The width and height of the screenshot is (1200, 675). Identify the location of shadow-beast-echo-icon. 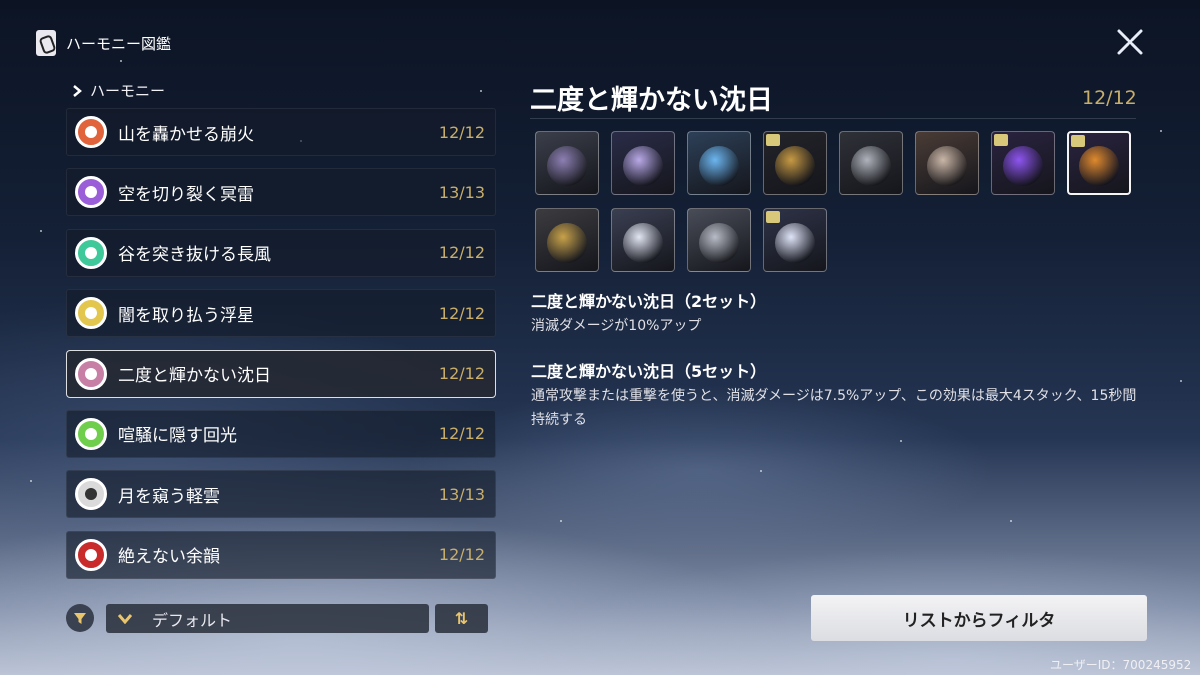
(795, 163).